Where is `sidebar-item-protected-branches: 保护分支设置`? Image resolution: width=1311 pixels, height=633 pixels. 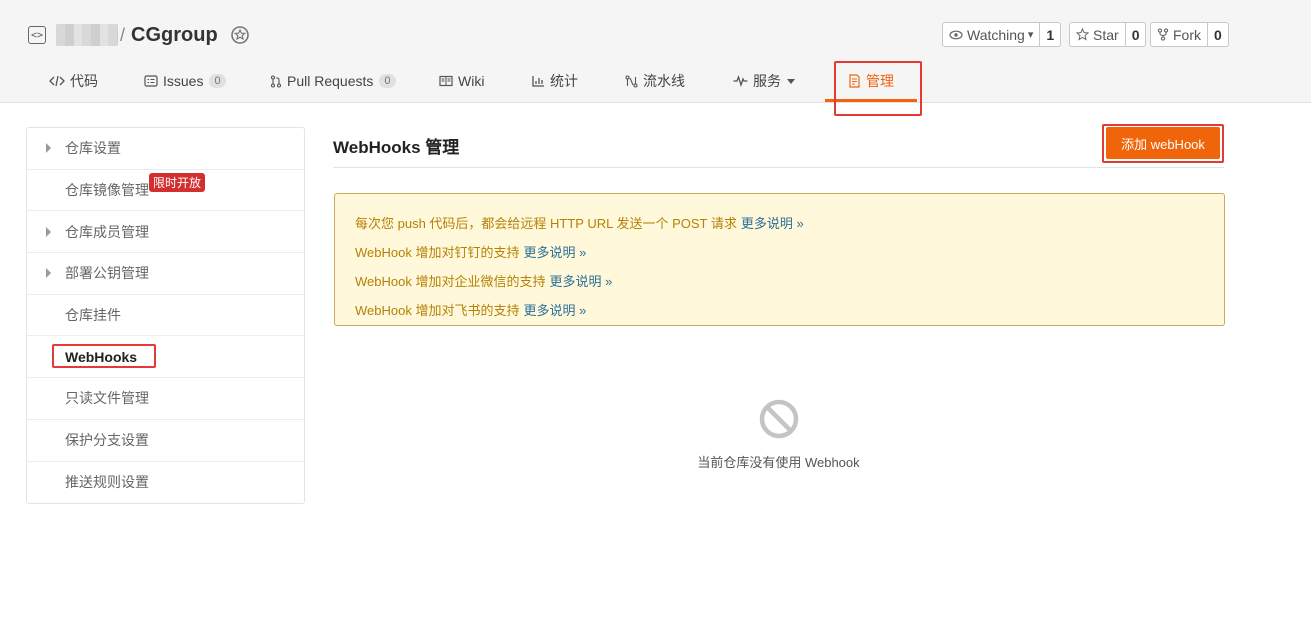
sidebar-item-protected-branches: 保护分支设置 is located at coordinates (165, 441).